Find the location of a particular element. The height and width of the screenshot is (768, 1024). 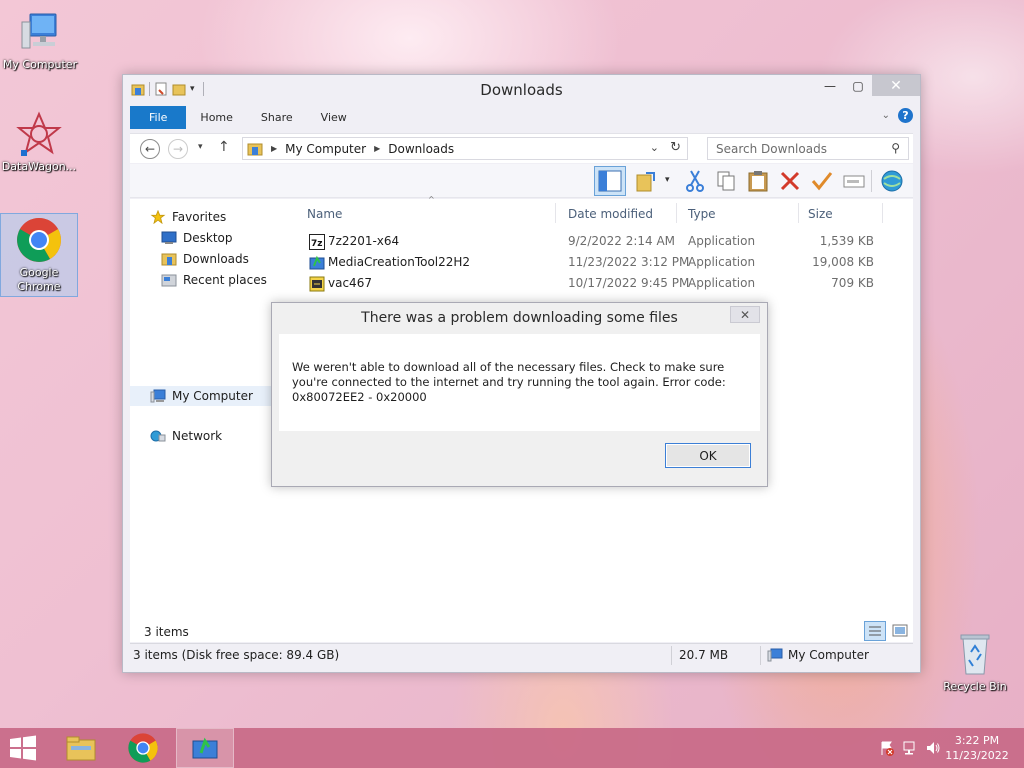

tab-file: File is located at coordinates (158, 117).